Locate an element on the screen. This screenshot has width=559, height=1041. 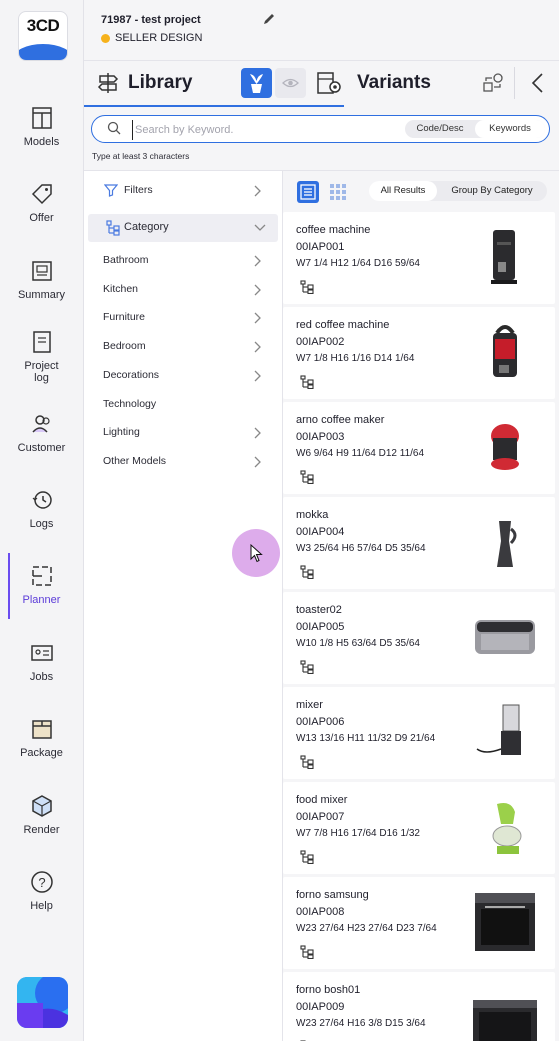
item-name: toaster02 is located at coordinates (319, 610).